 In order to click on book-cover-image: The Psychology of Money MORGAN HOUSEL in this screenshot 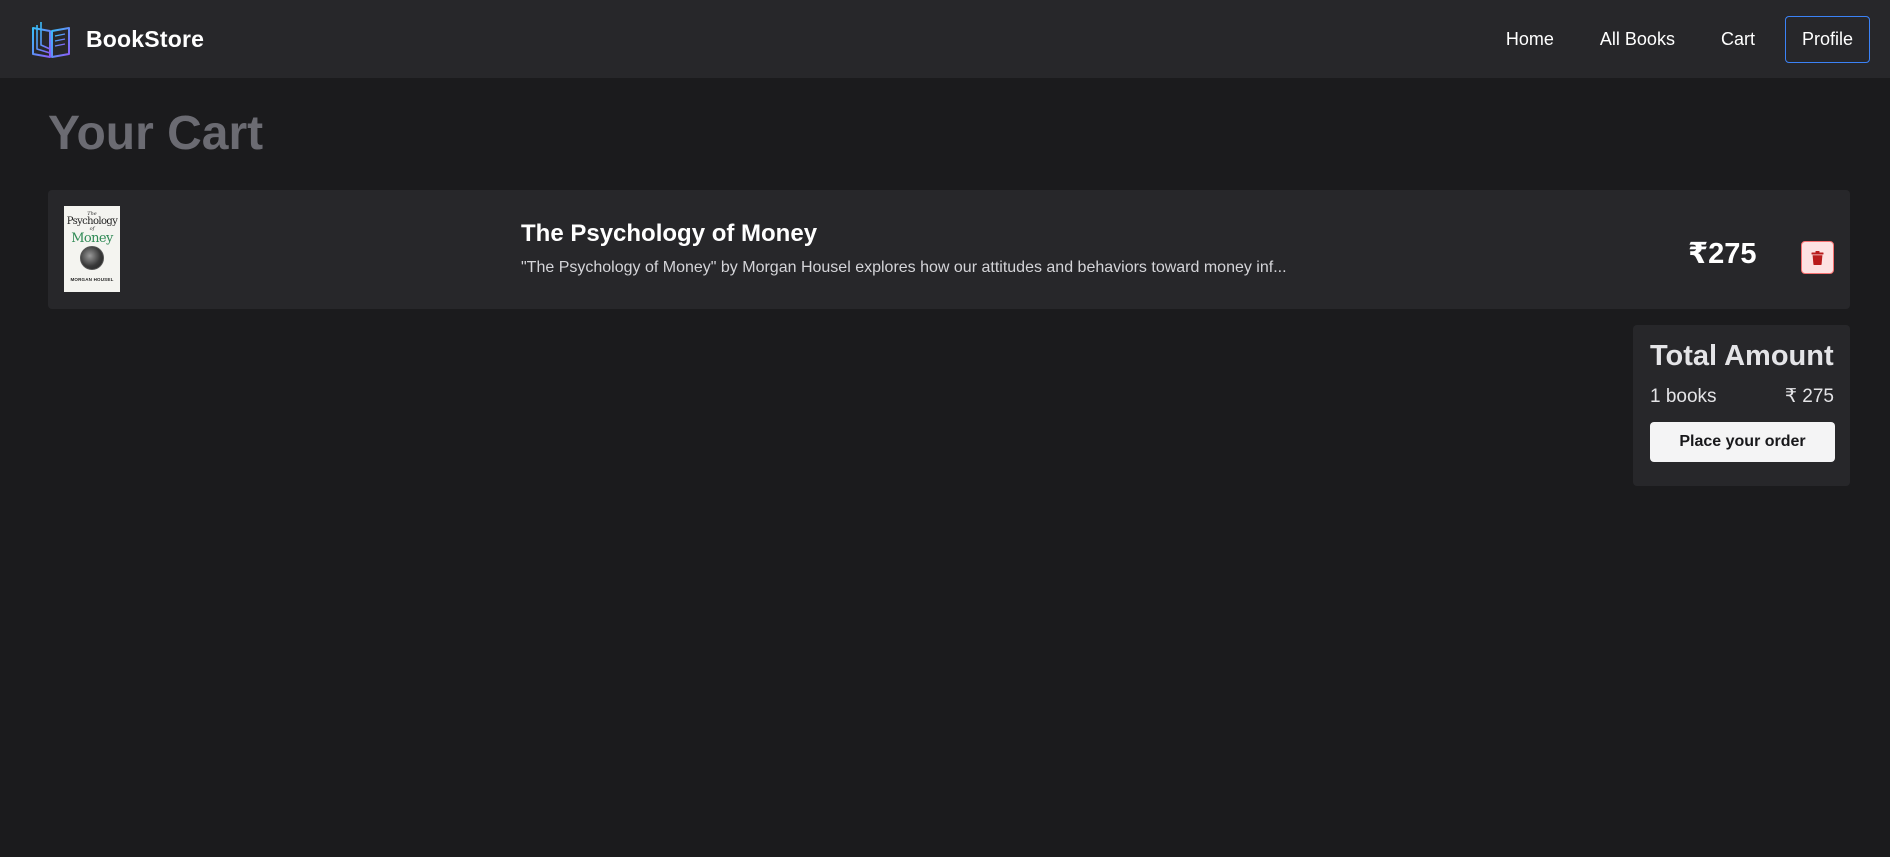, I will do `click(92, 249)`.